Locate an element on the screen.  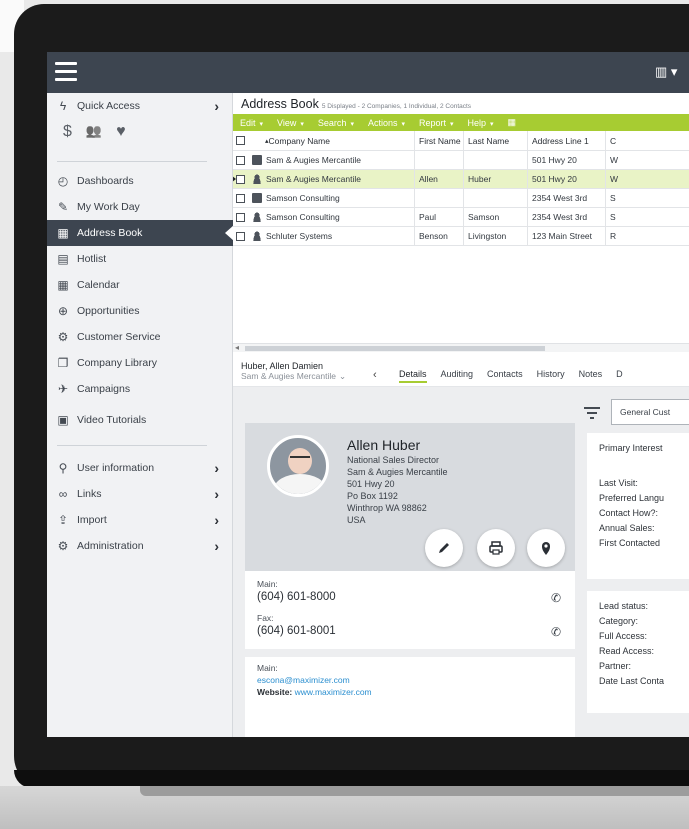
sidebar-item-company-library: ❐ Company Library is located at coordinates (140, 363).